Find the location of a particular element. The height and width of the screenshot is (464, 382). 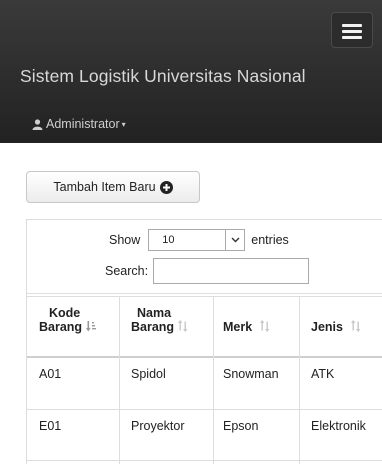

entries-label: entries is located at coordinates (270, 240).